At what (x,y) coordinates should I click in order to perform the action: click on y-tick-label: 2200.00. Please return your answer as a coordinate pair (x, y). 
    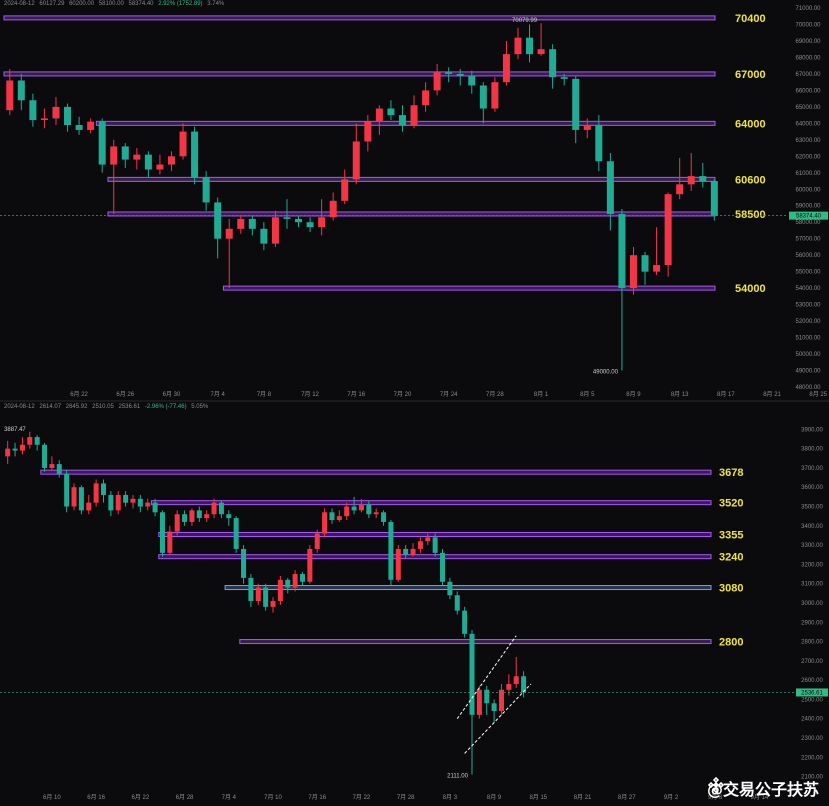
    Looking at the image, I should click on (812, 758).